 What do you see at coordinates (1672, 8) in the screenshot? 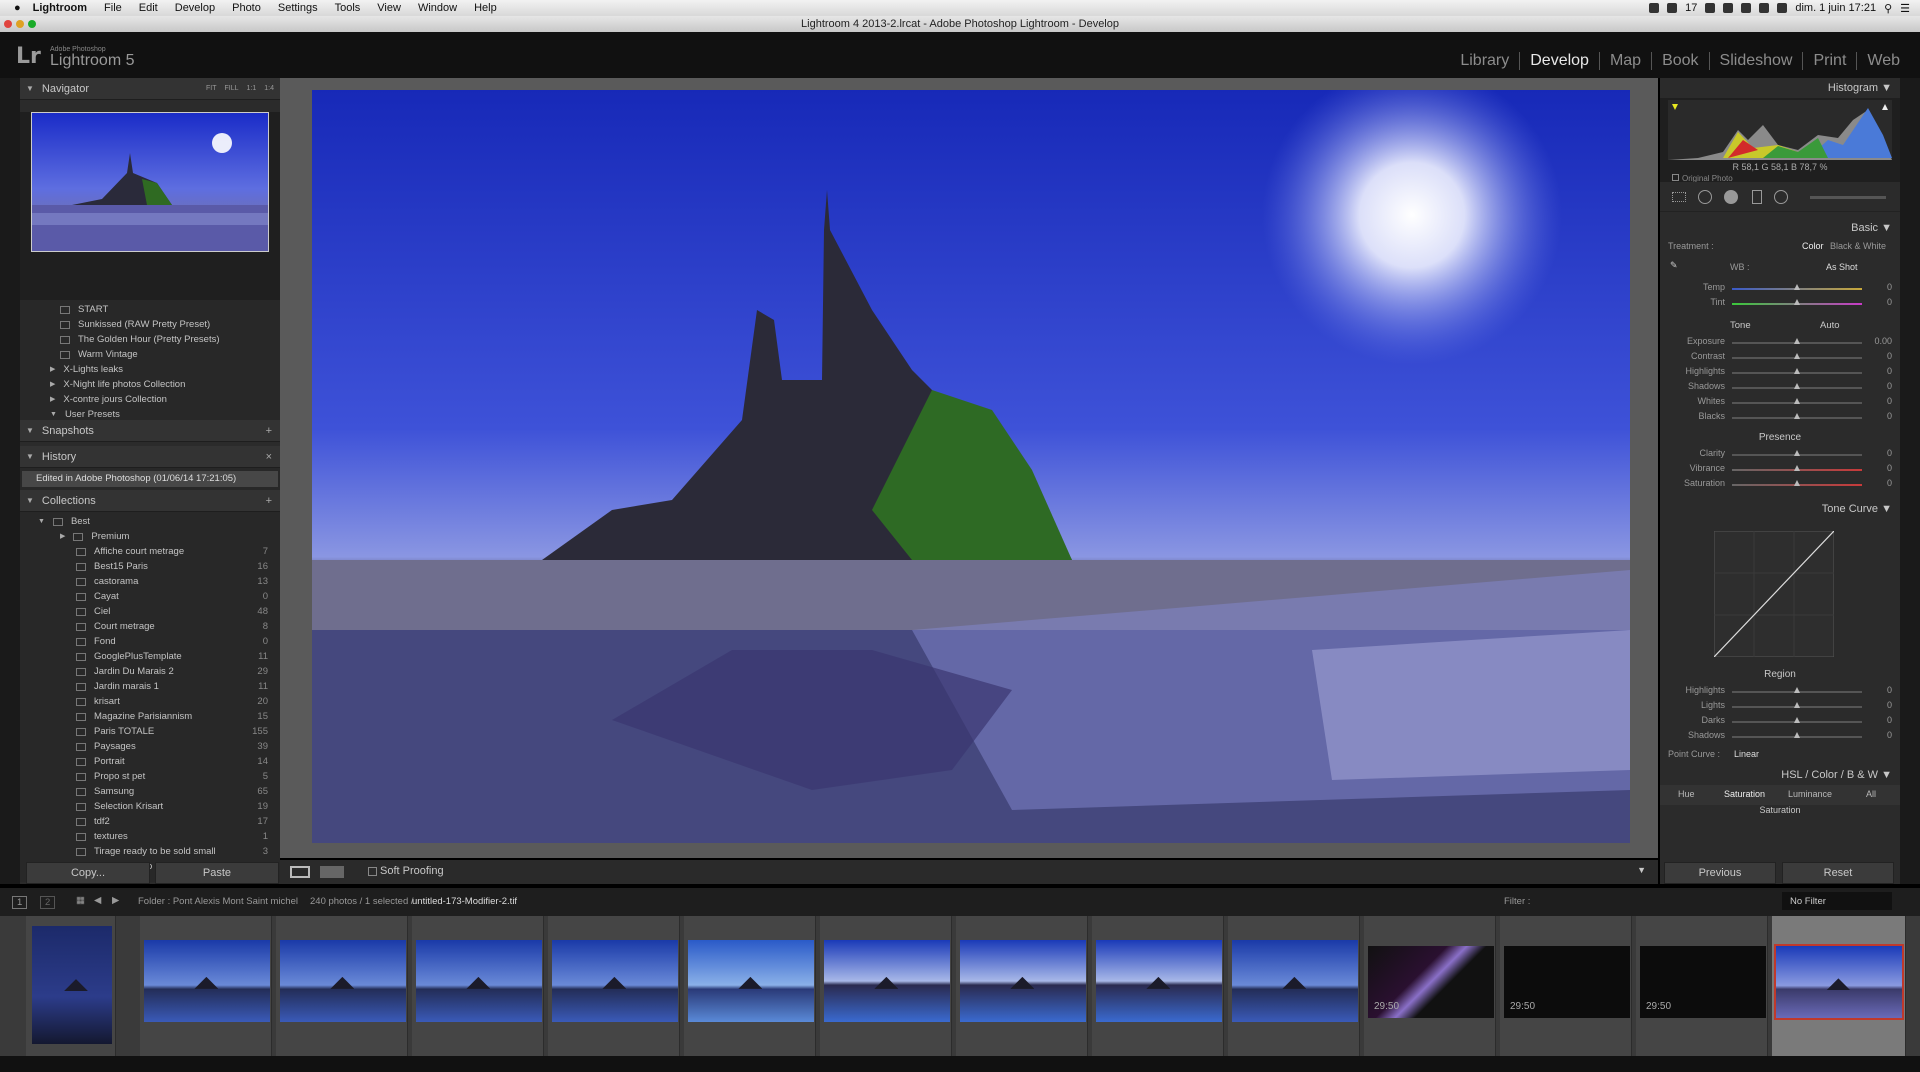
I see `cloud-icon` at bounding box center [1672, 8].